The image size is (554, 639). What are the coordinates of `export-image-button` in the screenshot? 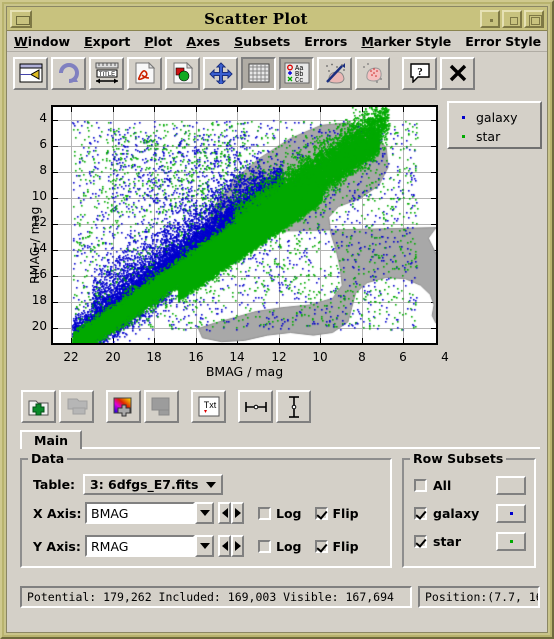 It's located at (182, 73).